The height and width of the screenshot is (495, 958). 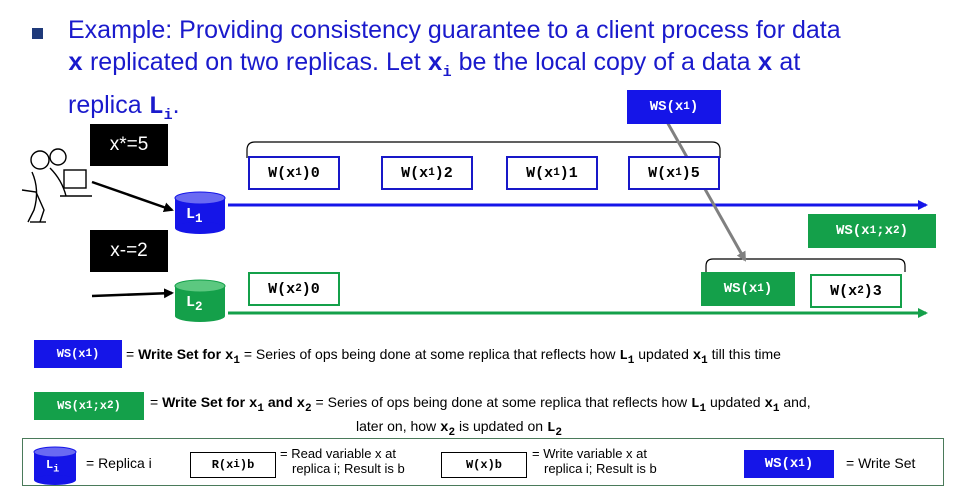 I want to click on l2-op-2: W(x 2)3, so click(x=856, y=291).